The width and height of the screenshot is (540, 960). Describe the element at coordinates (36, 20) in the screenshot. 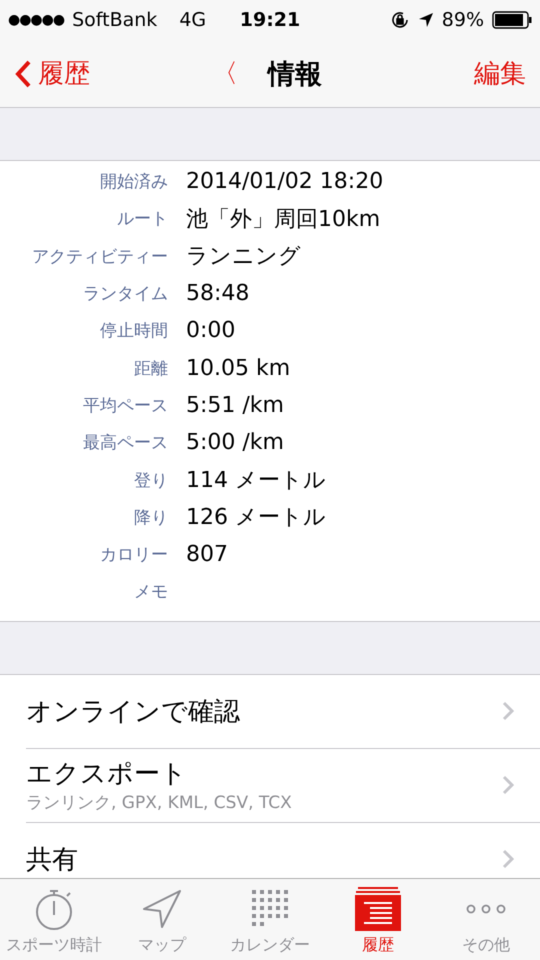

I see `signal-dots: ●●●●●` at that location.